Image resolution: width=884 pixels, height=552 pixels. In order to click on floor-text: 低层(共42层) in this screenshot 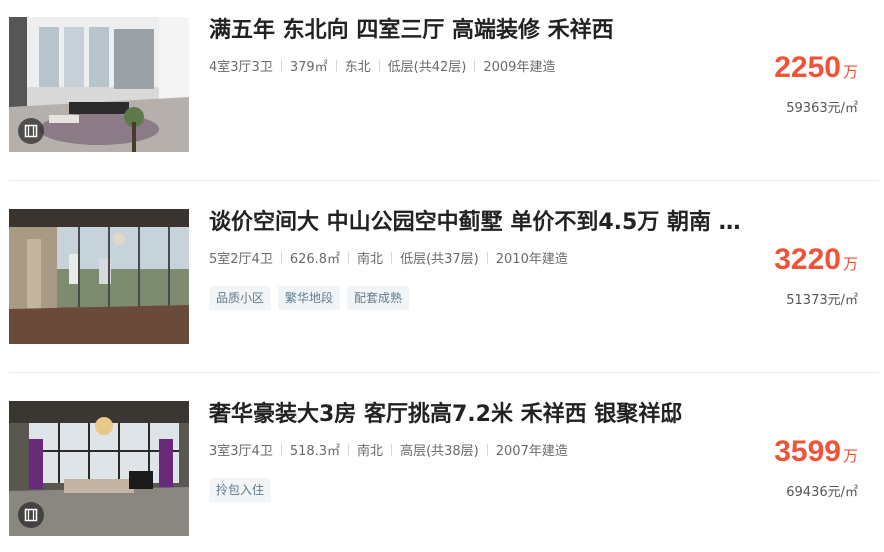, I will do `click(427, 67)`.